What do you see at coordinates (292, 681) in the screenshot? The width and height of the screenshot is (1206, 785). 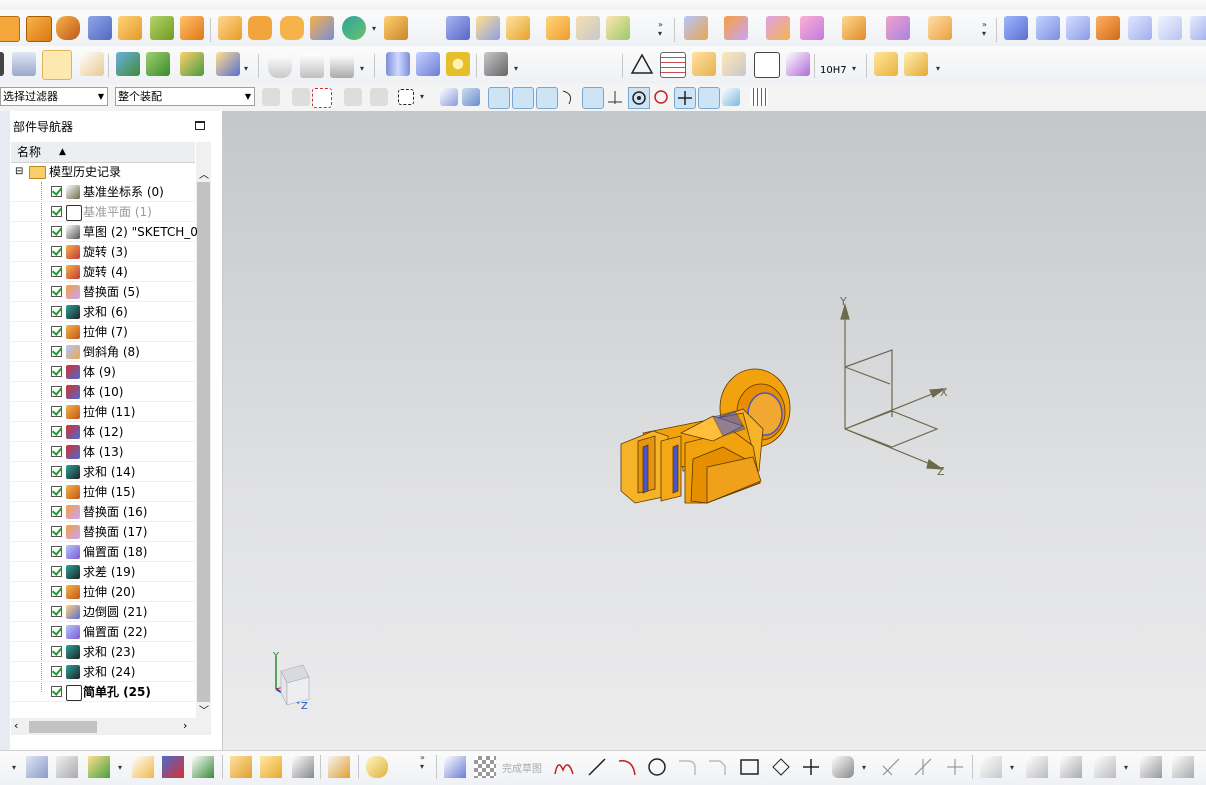 I see `view-triad` at bounding box center [292, 681].